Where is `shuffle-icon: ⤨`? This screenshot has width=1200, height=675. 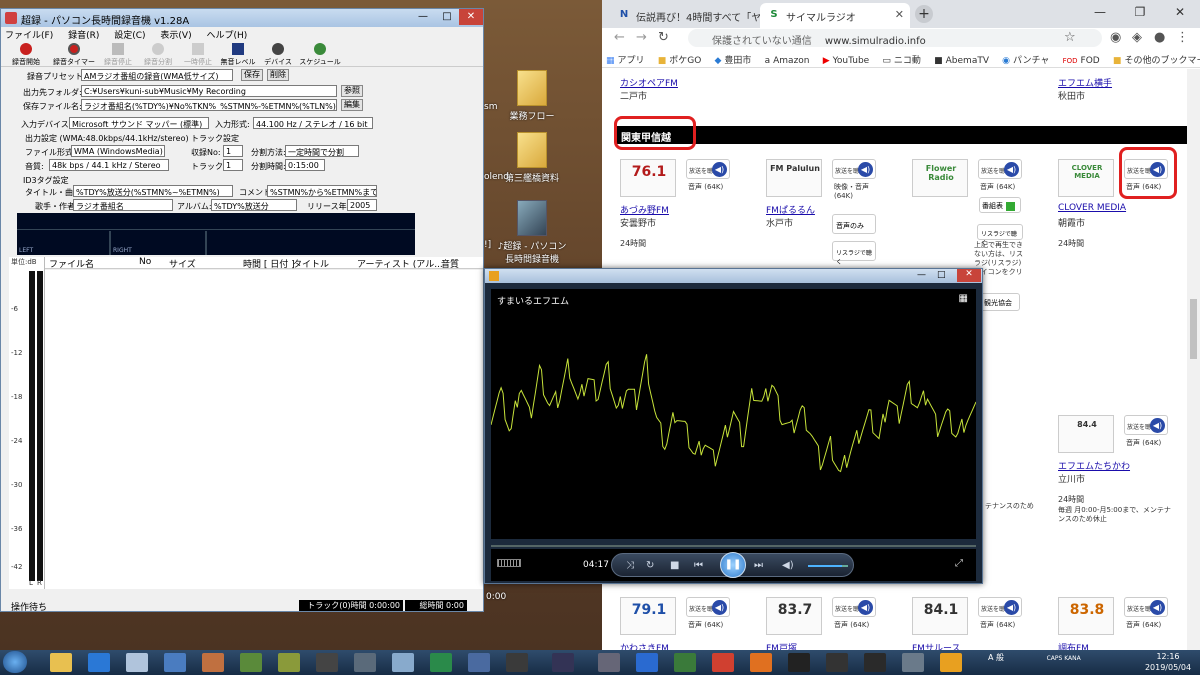
shuffle-icon: ⤨ is located at coordinates (630, 565).